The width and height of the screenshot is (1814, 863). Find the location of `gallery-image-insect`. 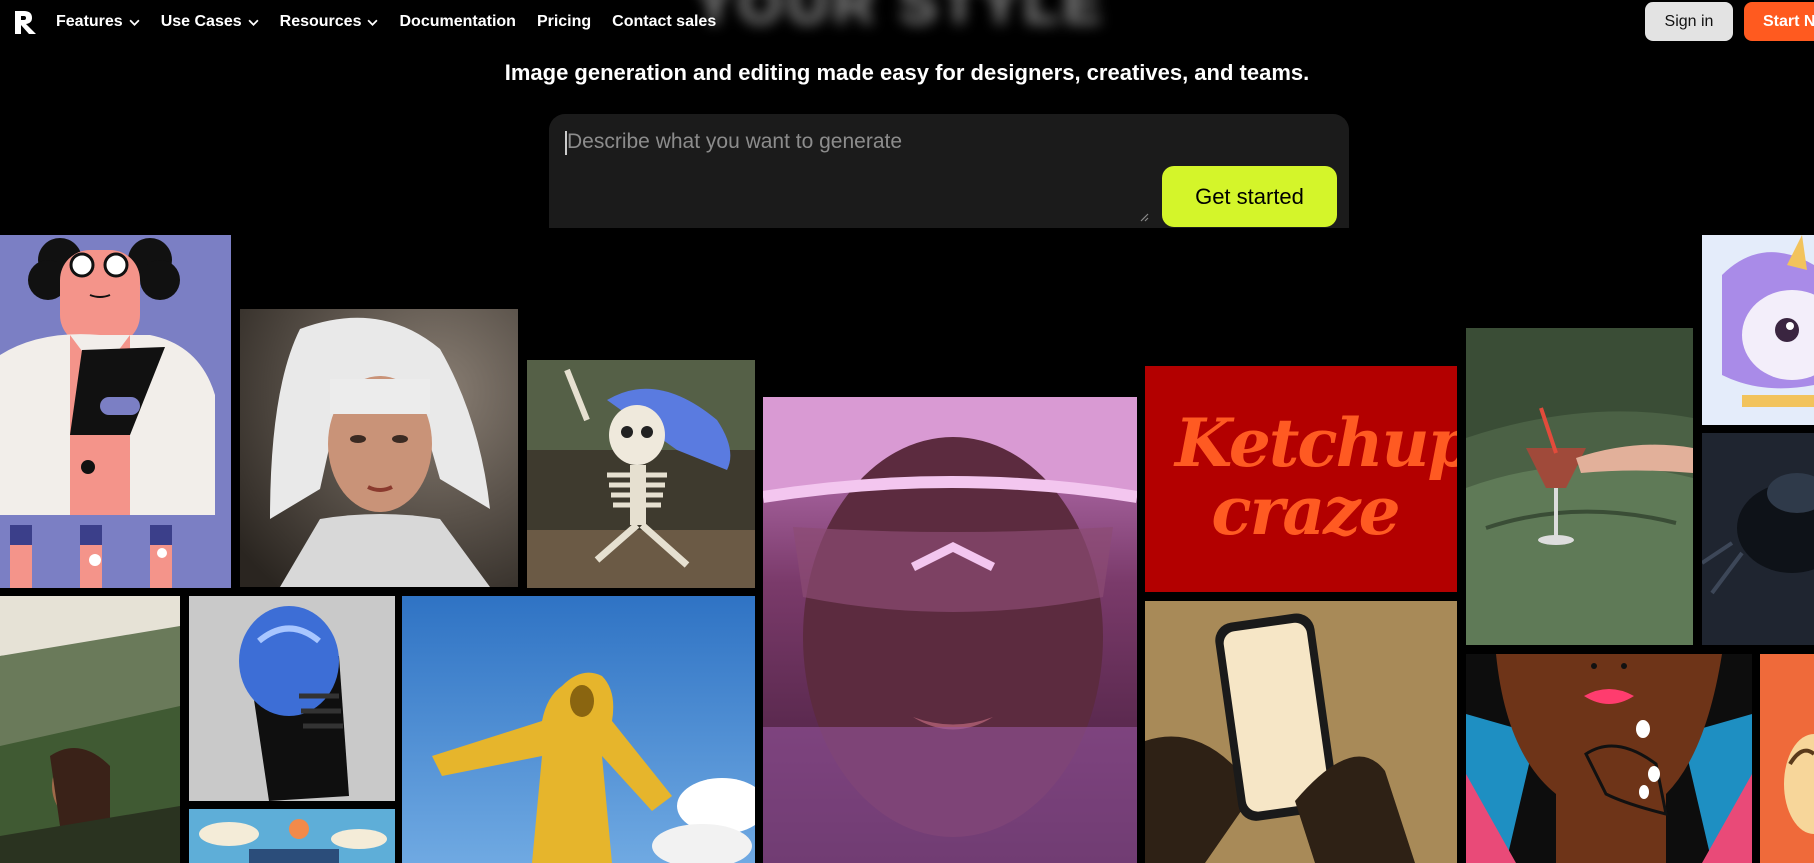

gallery-image-insect is located at coordinates (1758, 539).